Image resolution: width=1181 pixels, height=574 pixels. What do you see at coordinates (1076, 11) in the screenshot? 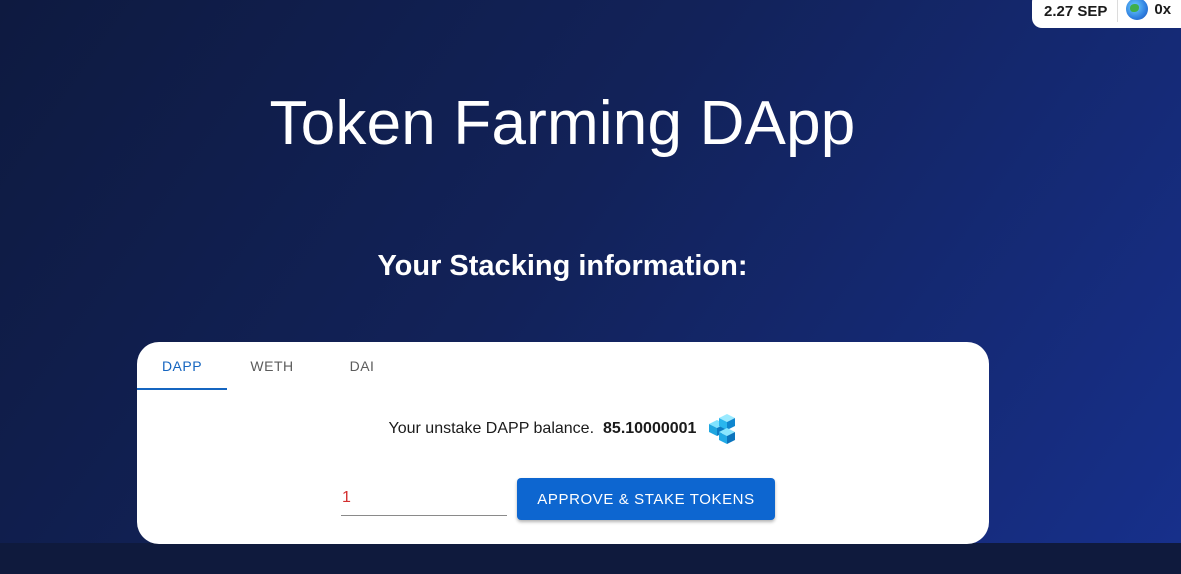
I see `wallet-balance: 2.27 SEP` at bounding box center [1076, 11].